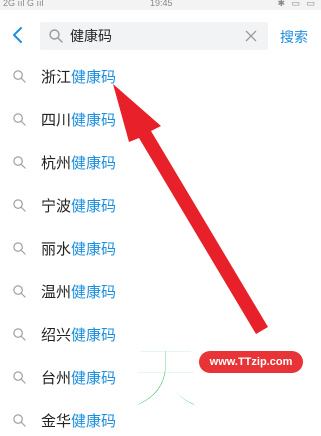 The width and height of the screenshot is (321, 436). Describe the element at coordinates (56, 77) in the screenshot. I see `suggestion-city: 浙江` at that location.